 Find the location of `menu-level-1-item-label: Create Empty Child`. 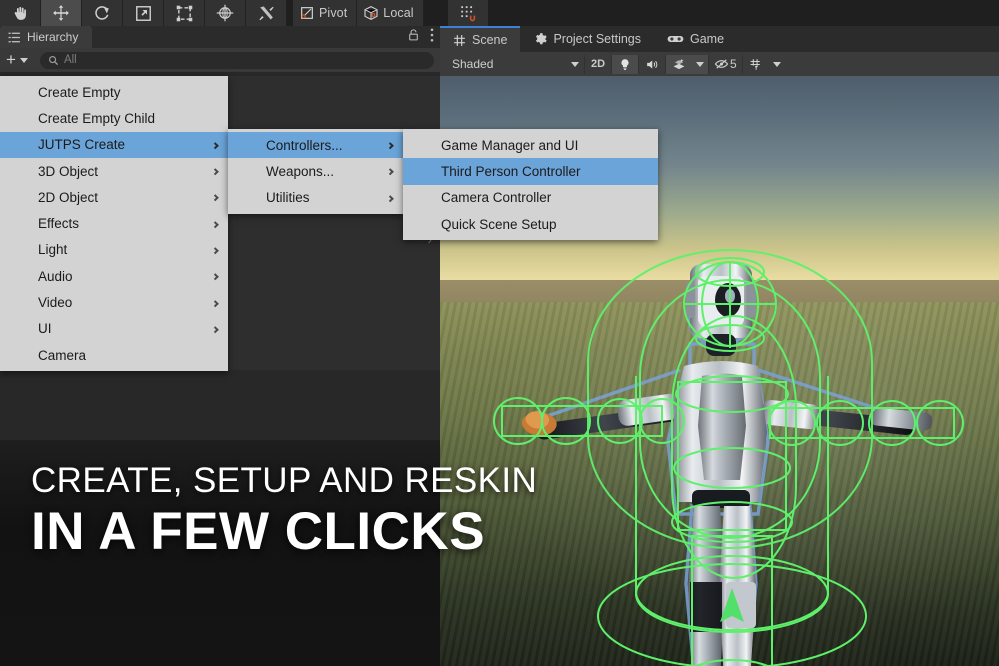

menu-level-1-item-label: Create Empty Child is located at coordinates (97, 118).